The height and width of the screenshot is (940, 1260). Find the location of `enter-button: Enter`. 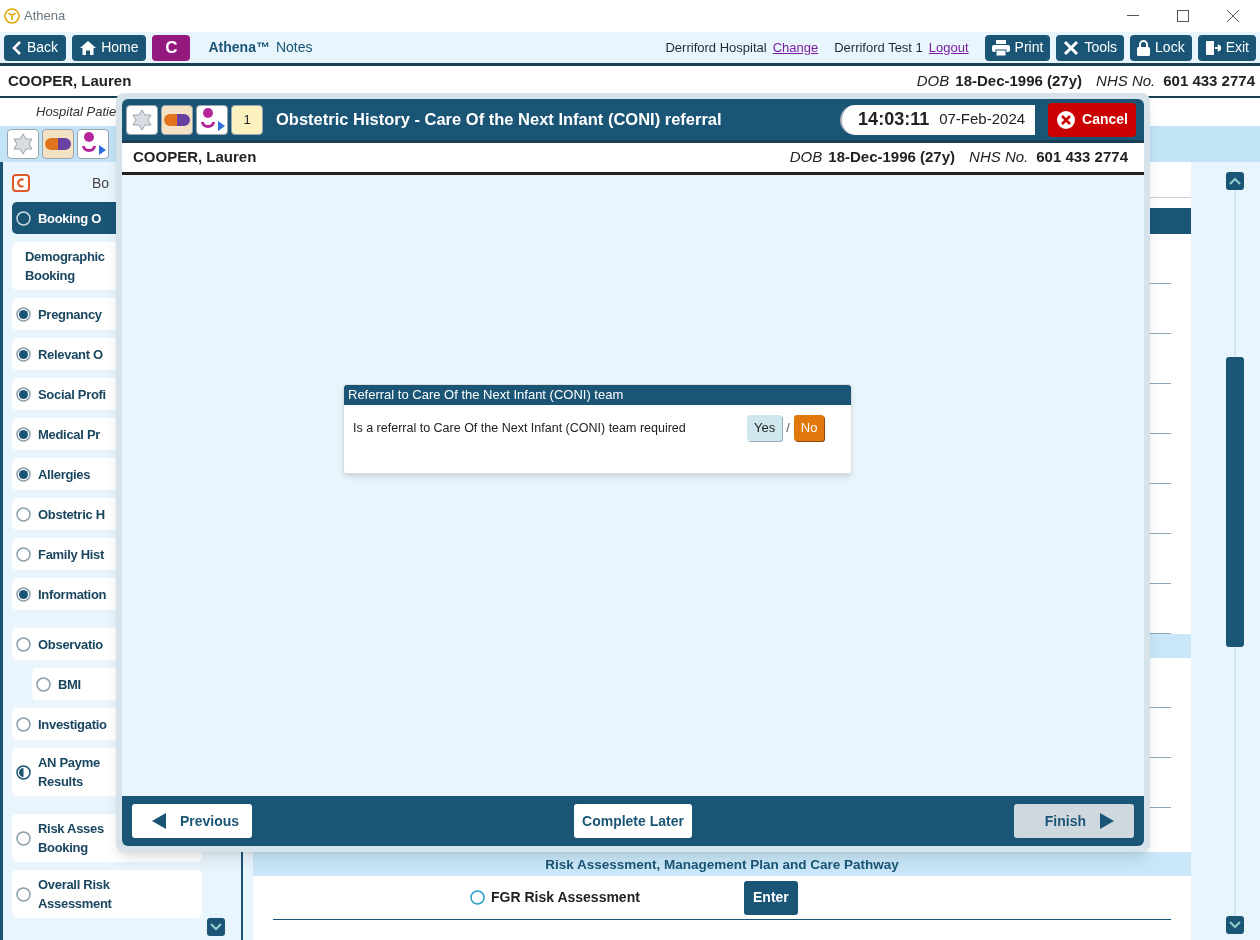

enter-button: Enter is located at coordinates (771, 897).